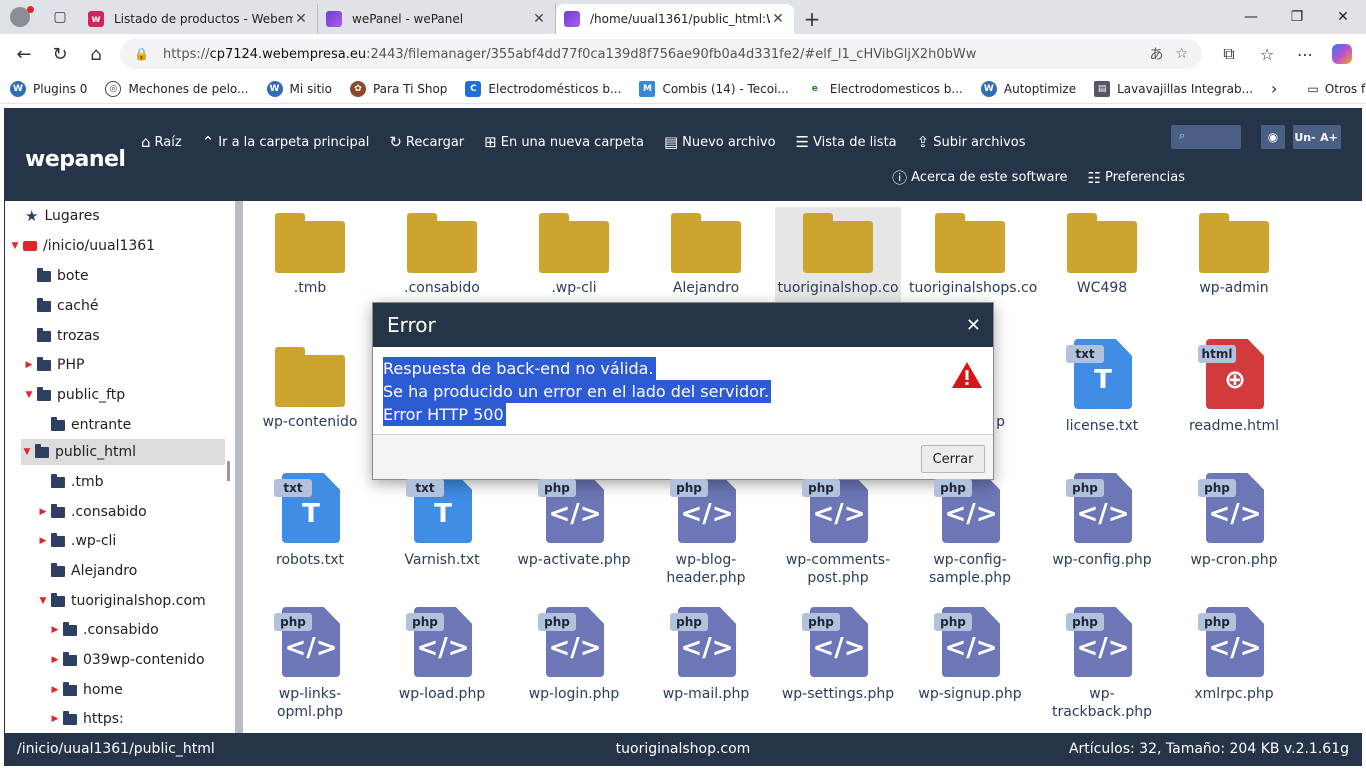 The image size is (1366, 768). Describe the element at coordinates (437, 19) in the screenshot. I see `tab-wepanel: wePanel - wePanel ✕` at that location.